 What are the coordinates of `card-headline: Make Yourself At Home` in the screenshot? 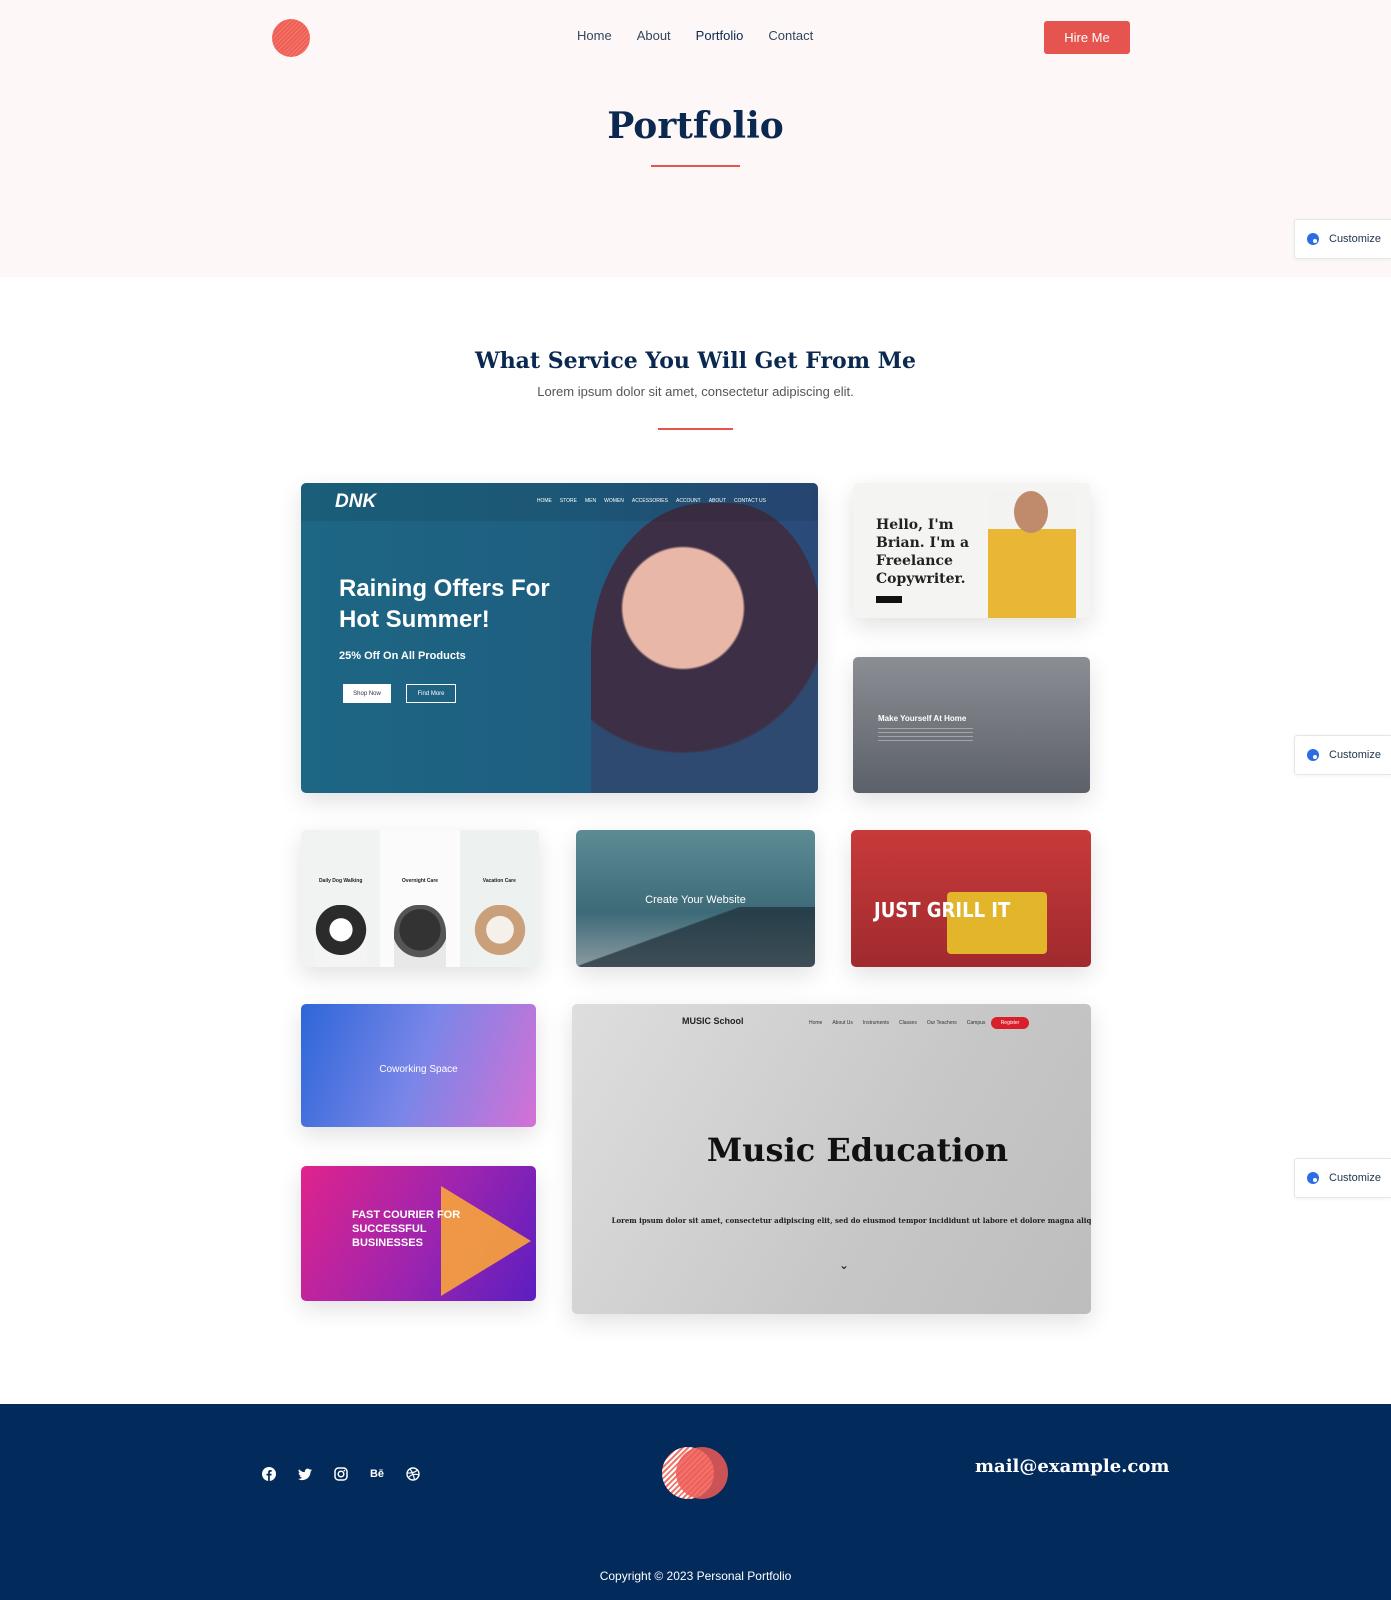 It's located at (922, 718).